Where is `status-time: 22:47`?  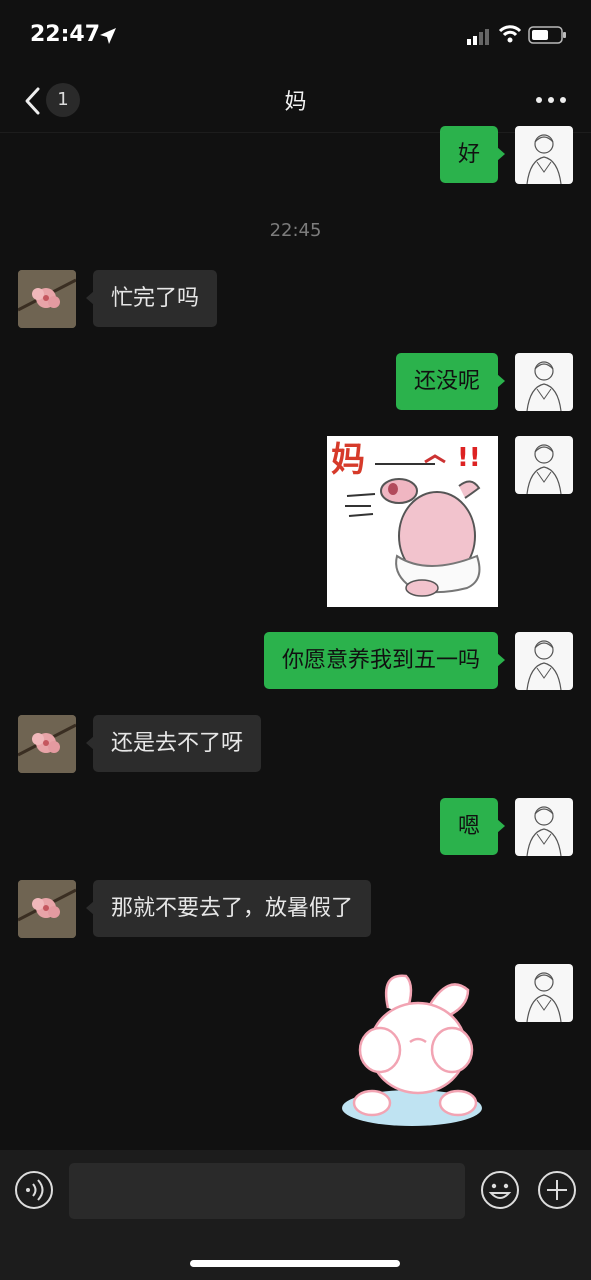
status-time: 22:47 is located at coordinates (65, 34).